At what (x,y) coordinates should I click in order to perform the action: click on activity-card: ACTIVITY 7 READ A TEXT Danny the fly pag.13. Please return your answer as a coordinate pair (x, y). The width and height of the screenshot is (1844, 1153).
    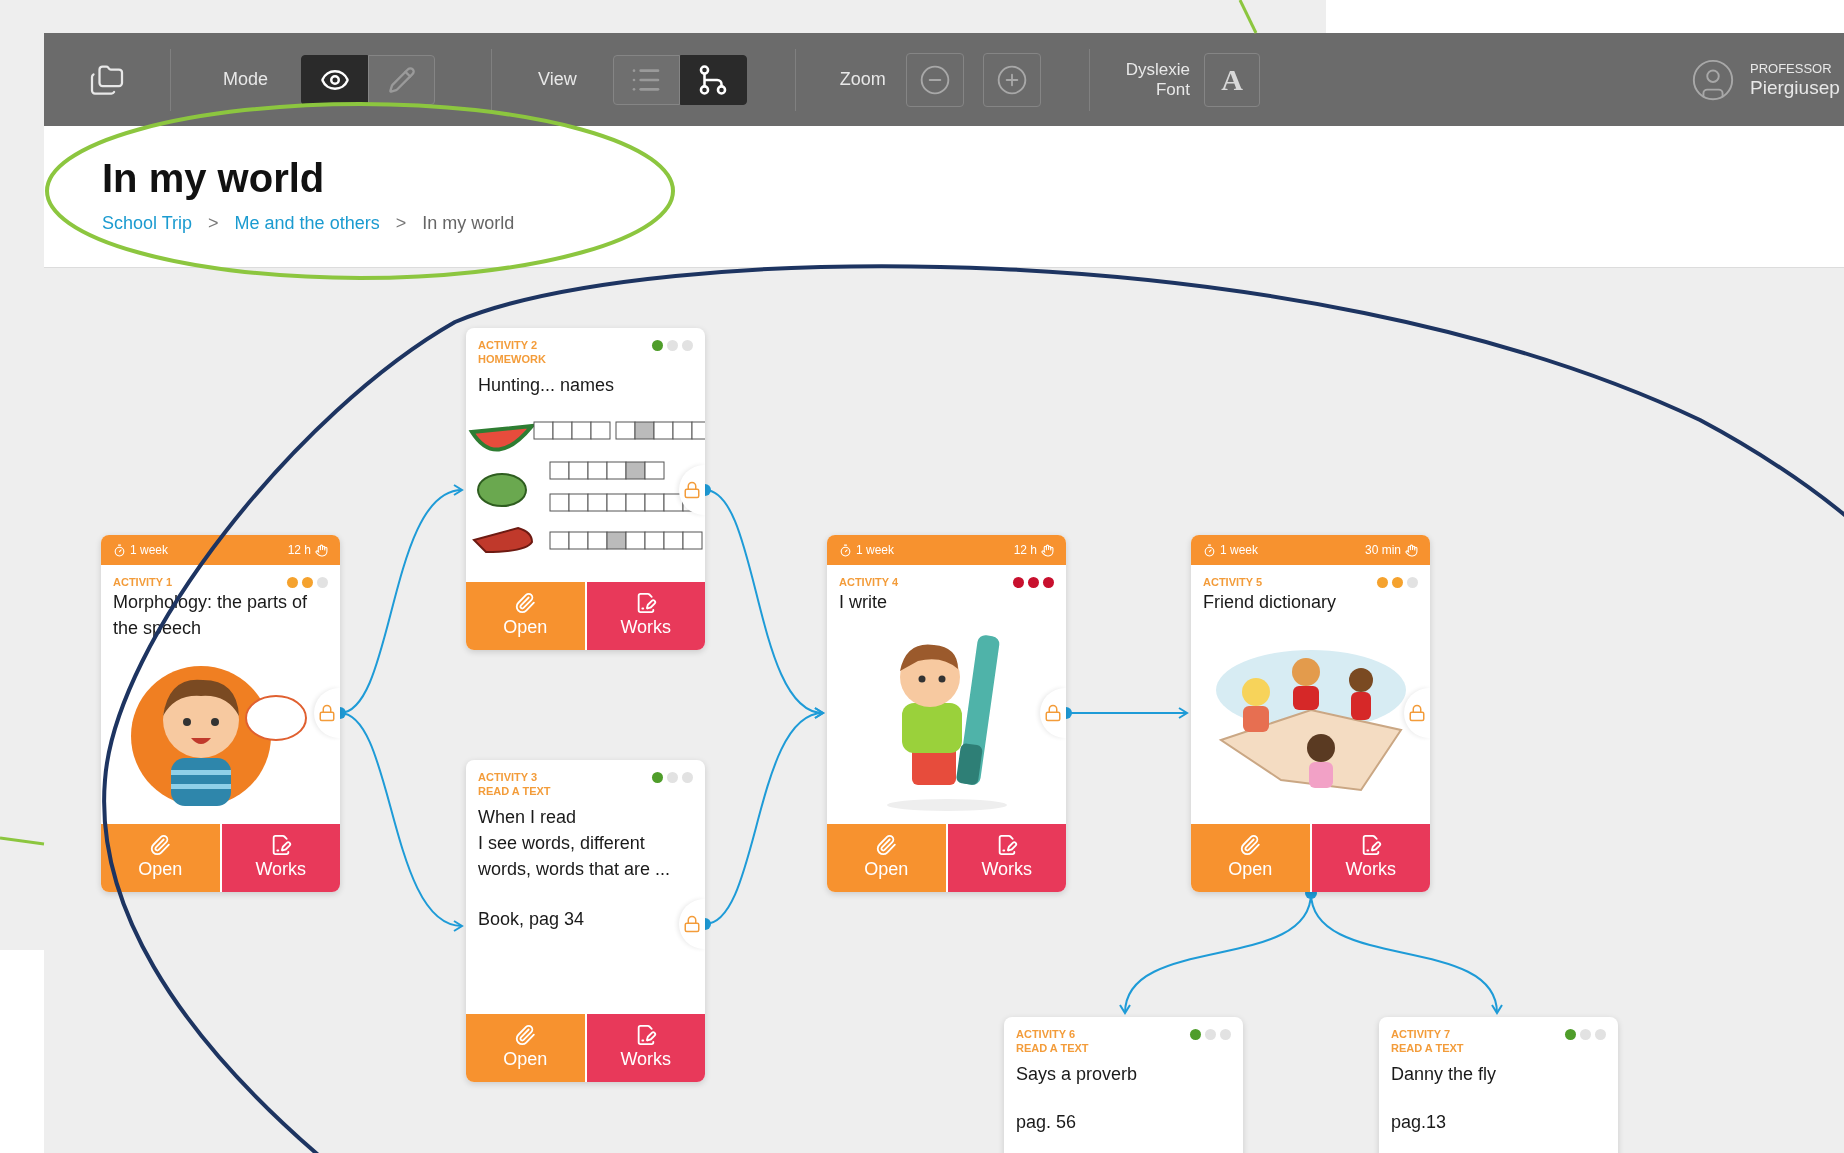
    Looking at the image, I should click on (1498, 1085).